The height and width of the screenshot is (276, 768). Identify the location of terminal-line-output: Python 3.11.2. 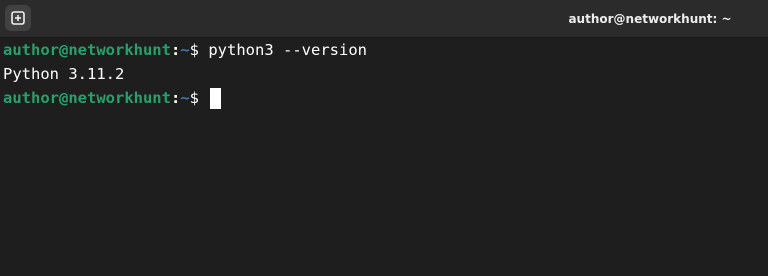
(385, 74).